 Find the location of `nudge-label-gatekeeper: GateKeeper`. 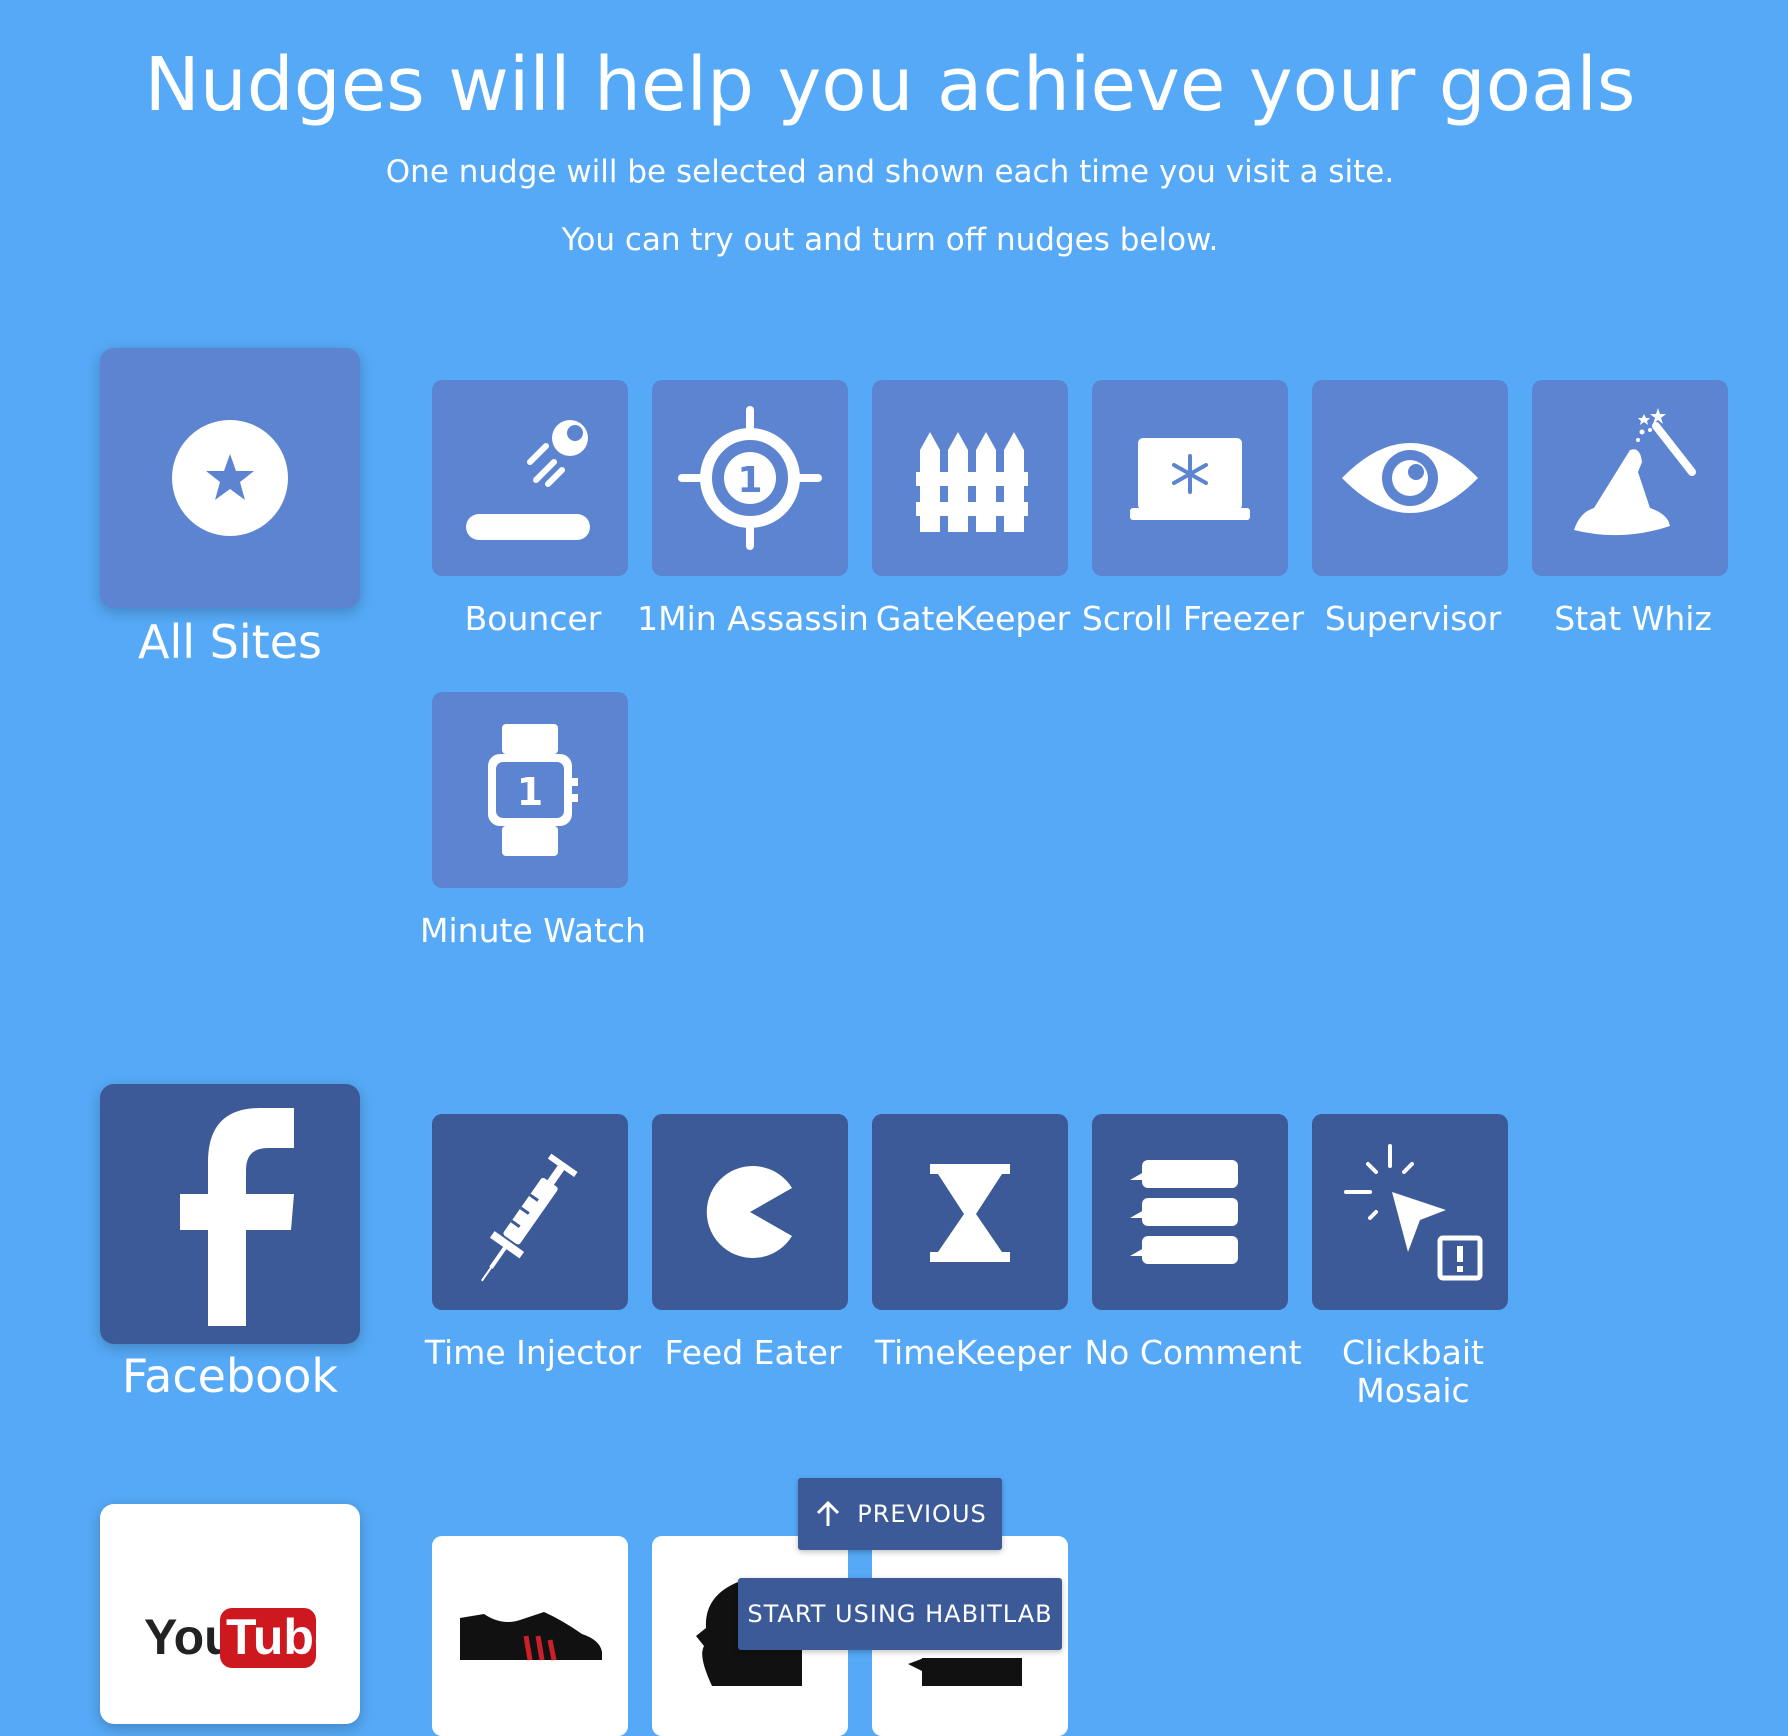

nudge-label-gatekeeper: GateKeeper is located at coordinates (973, 618).